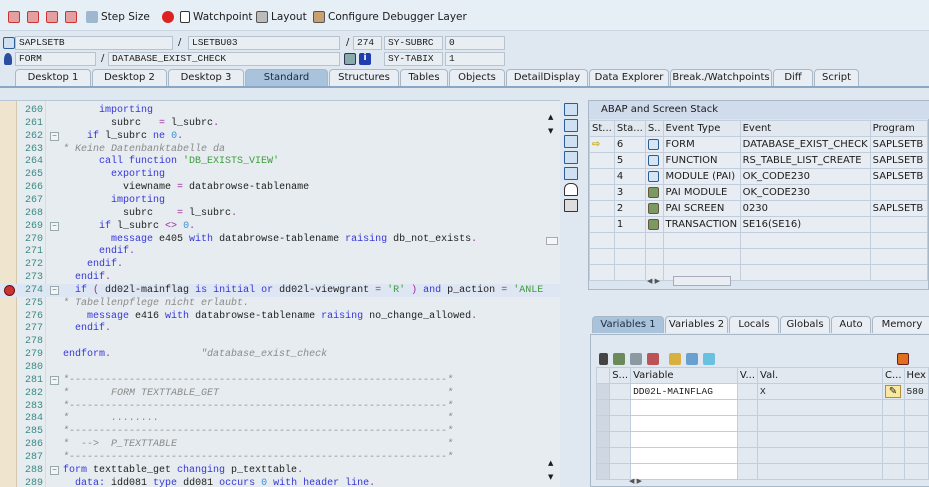 Image resolution: width=929 pixels, height=487 pixels. Describe the element at coordinates (603, 375) in the screenshot. I see `row-selector-header` at that location.